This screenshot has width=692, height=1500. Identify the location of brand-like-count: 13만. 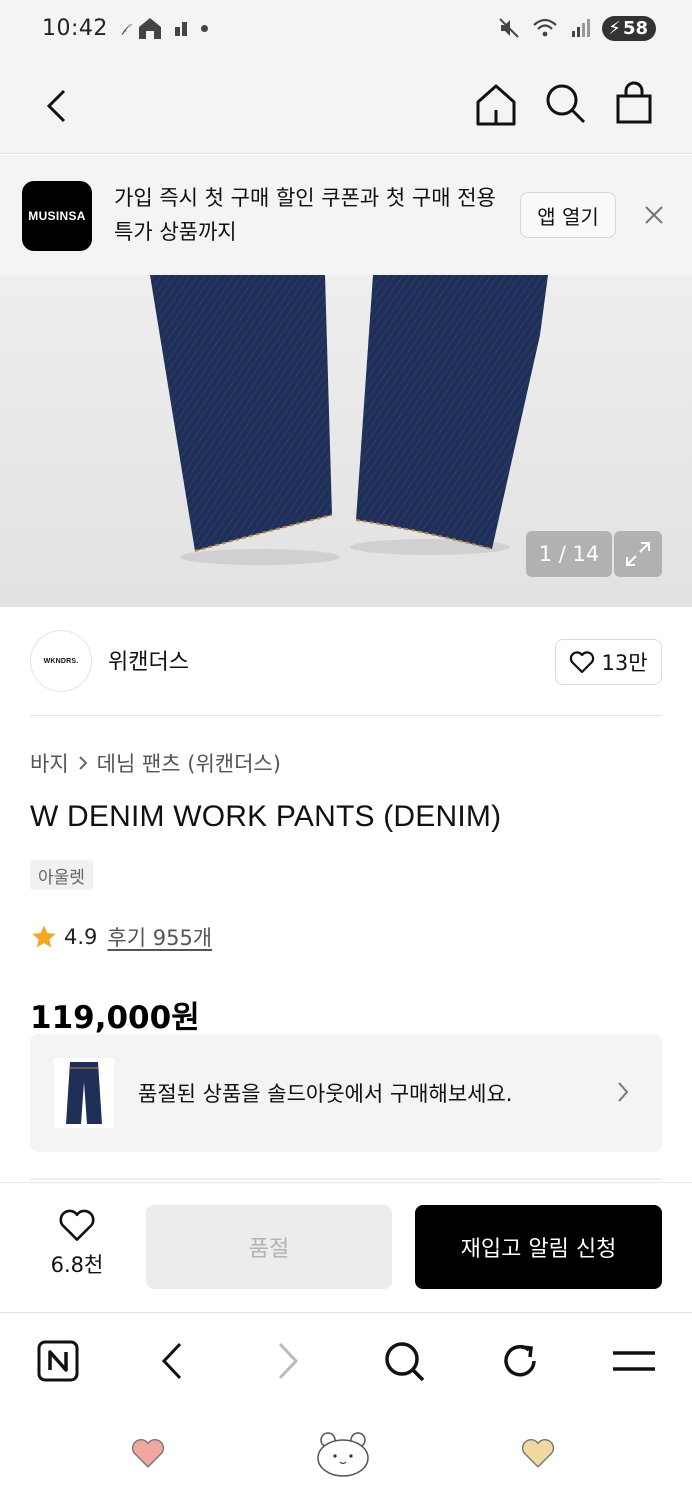
(624, 663).